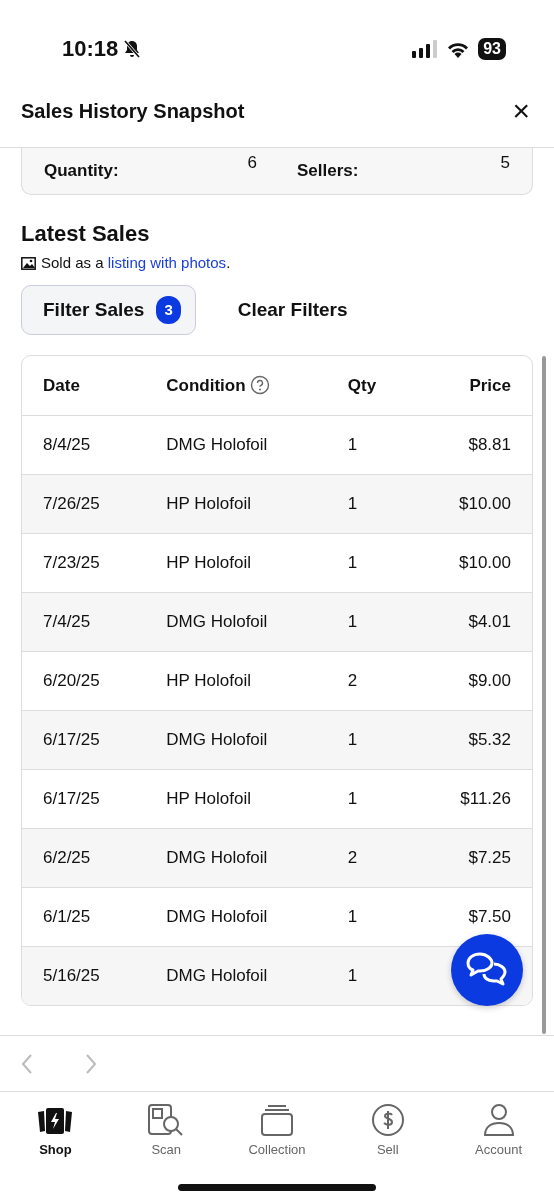  I want to click on table-cell: 6/17/25, so click(84, 740).